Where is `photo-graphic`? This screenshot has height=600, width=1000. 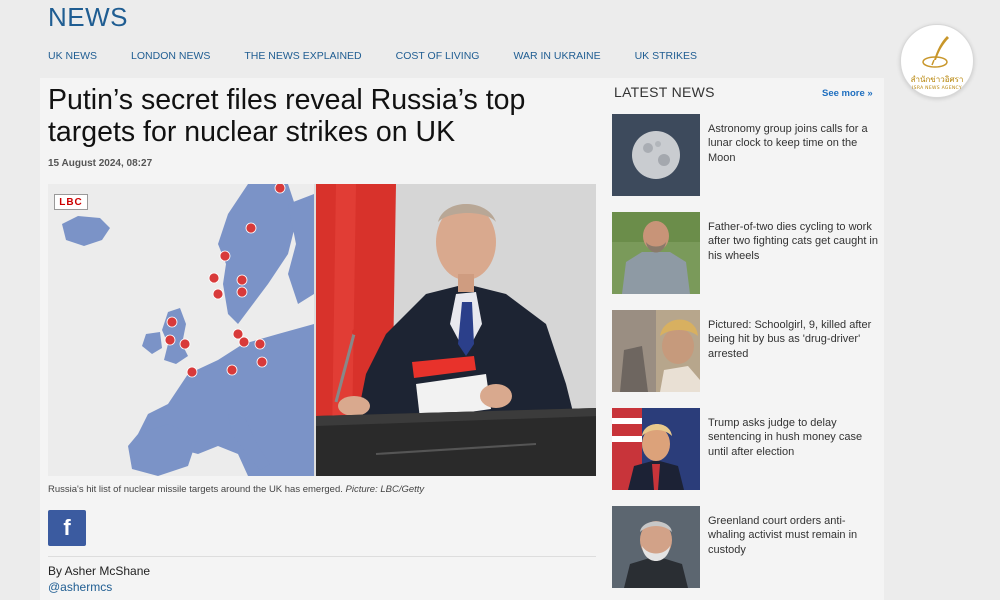 photo-graphic is located at coordinates (456, 330).